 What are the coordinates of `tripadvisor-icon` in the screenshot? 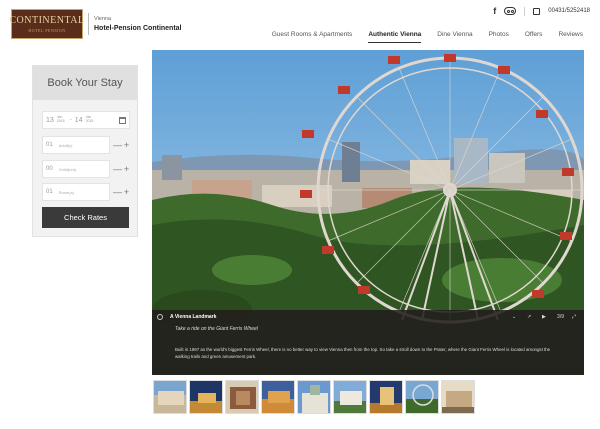 It's located at (510, 11).